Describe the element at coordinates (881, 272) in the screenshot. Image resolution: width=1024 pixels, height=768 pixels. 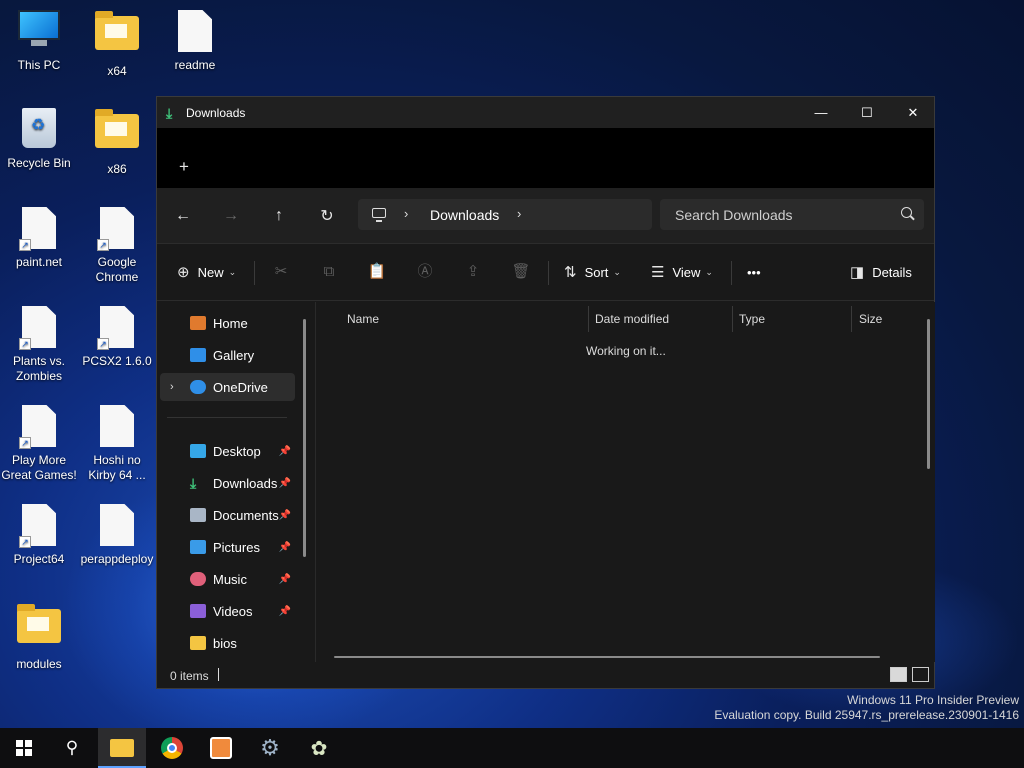
I see `details-button: ◨ Details` at that location.